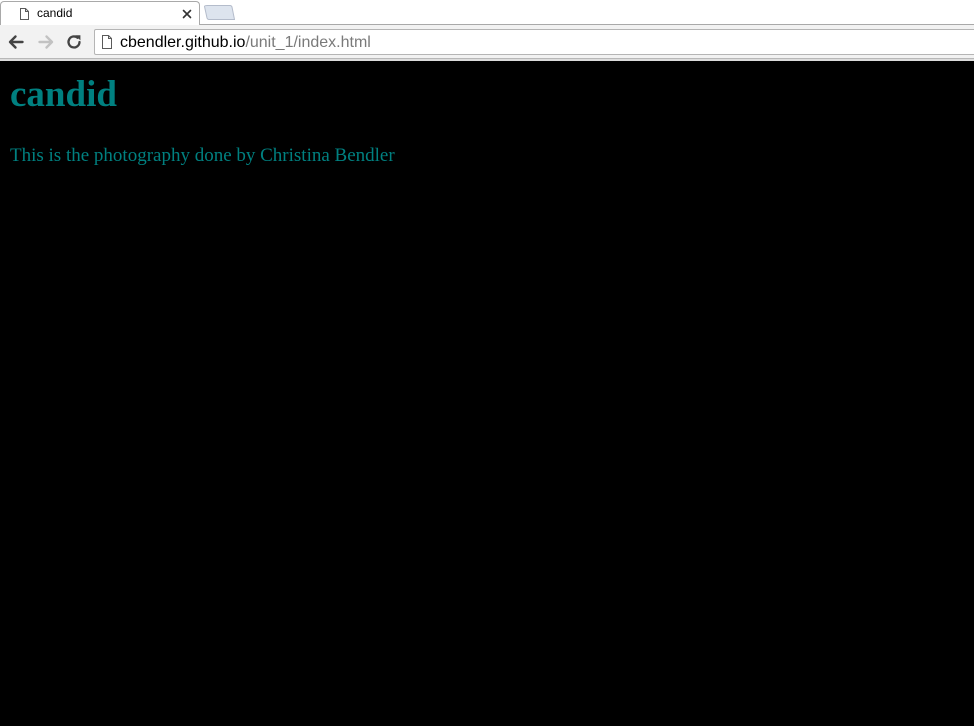 The width and height of the screenshot is (974, 726). Describe the element at coordinates (46, 42) in the screenshot. I see `forward-arrow-icon` at that location.